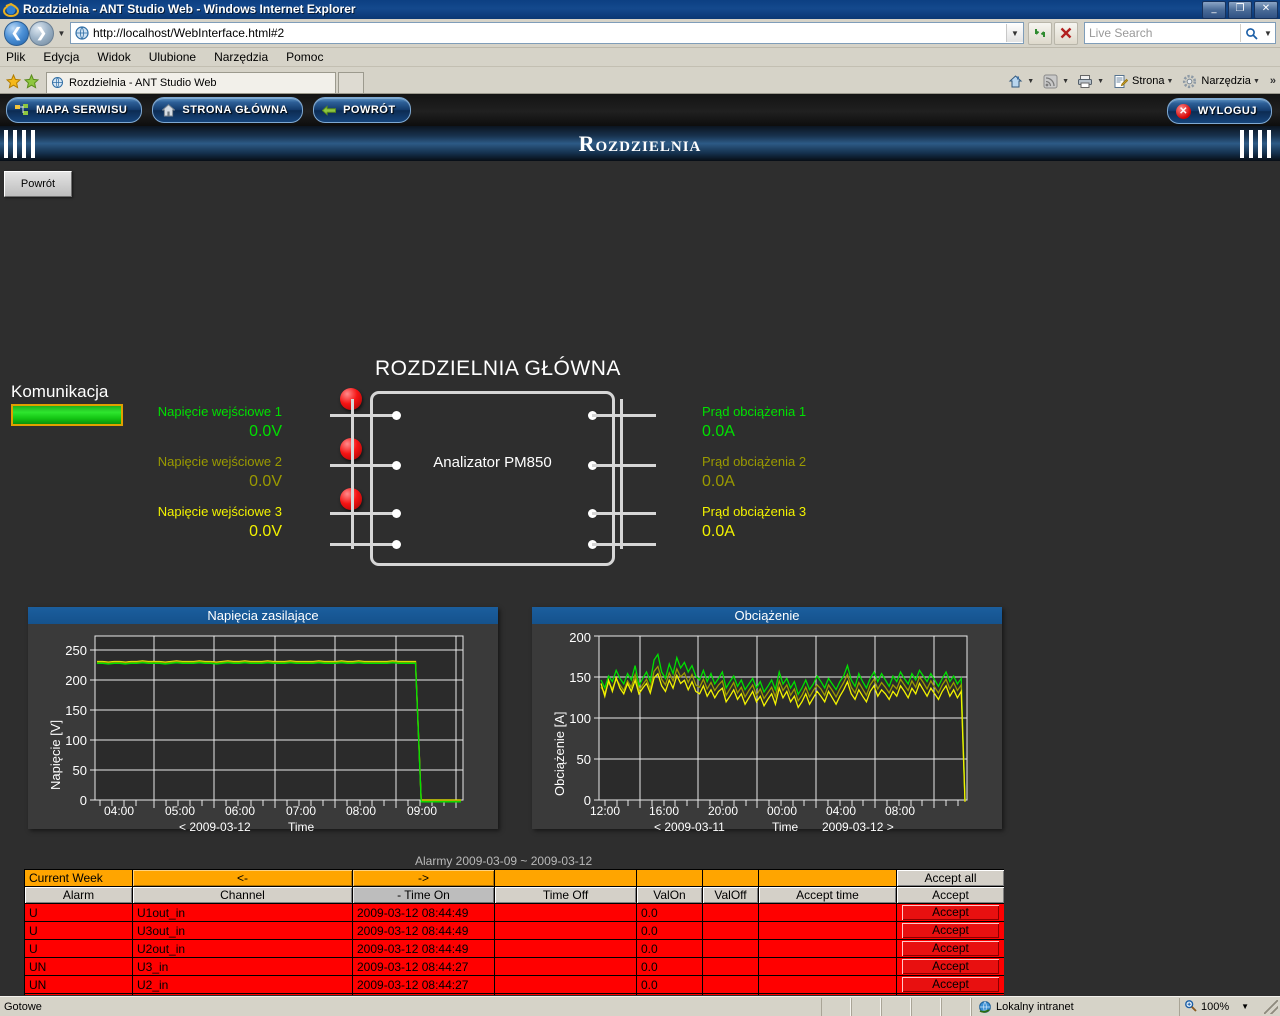 The height and width of the screenshot is (1016, 1280). What do you see at coordinates (565, 895) in the screenshot?
I see `column-header-time-off: Time Off` at bounding box center [565, 895].